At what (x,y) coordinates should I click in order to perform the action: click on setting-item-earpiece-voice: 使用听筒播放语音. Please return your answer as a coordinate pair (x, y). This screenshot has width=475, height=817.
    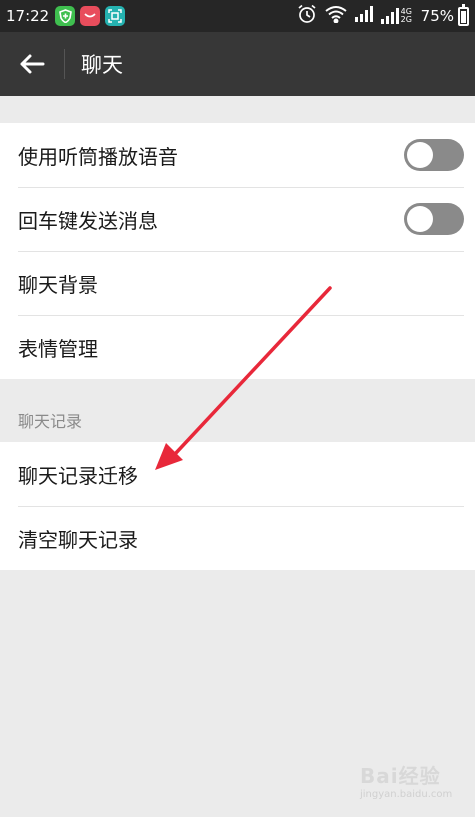
    Looking at the image, I should click on (237, 155).